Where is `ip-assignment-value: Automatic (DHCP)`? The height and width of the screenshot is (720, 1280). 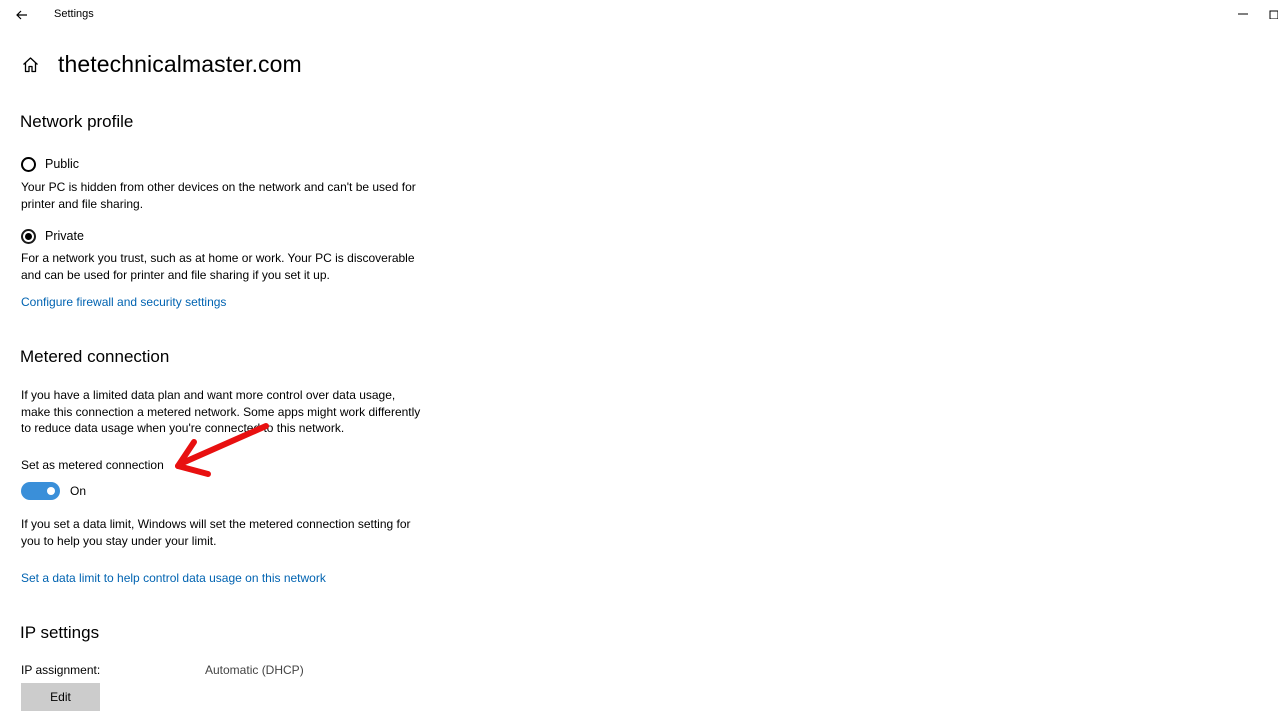
ip-assignment-value: Automatic (DHCP) is located at coordinates (254, 670).